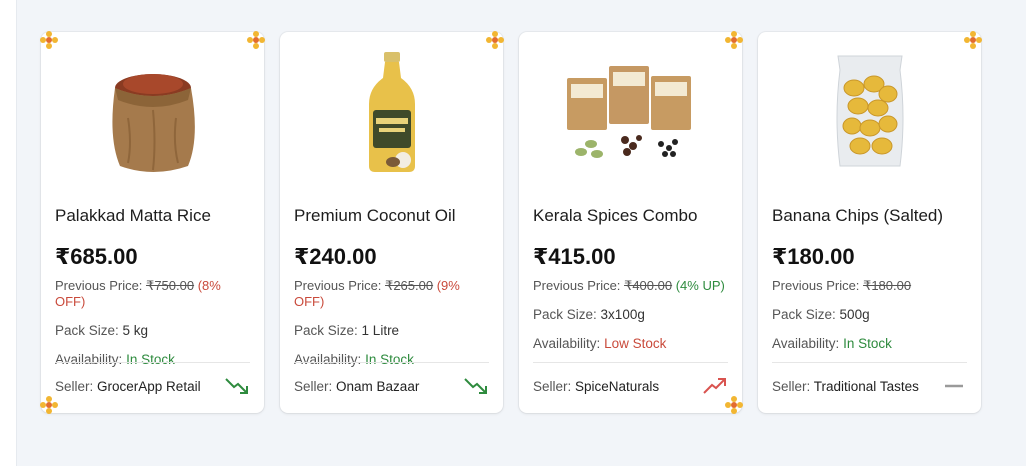  I want to click on trend-up-icon, so click(714, 386).